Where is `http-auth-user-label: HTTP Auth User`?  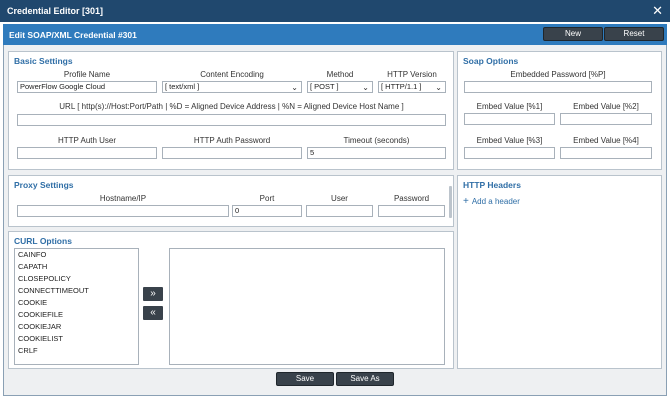 http-auth-user-label: HTTP Auth User is located at coordinates (87, 140).